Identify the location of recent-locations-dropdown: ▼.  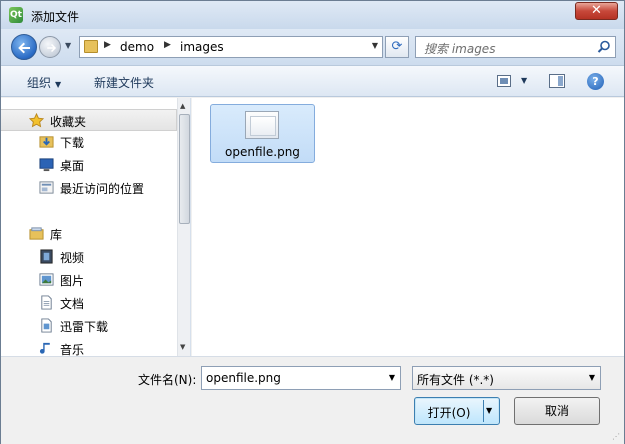
(70, 46).